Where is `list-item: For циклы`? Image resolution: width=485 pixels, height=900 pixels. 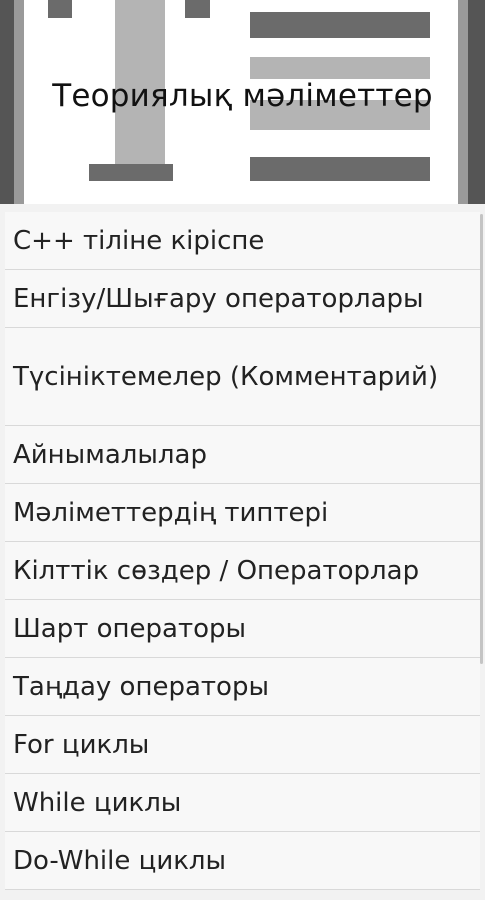 list-item: For циклы is located at coordinates (242, 745).